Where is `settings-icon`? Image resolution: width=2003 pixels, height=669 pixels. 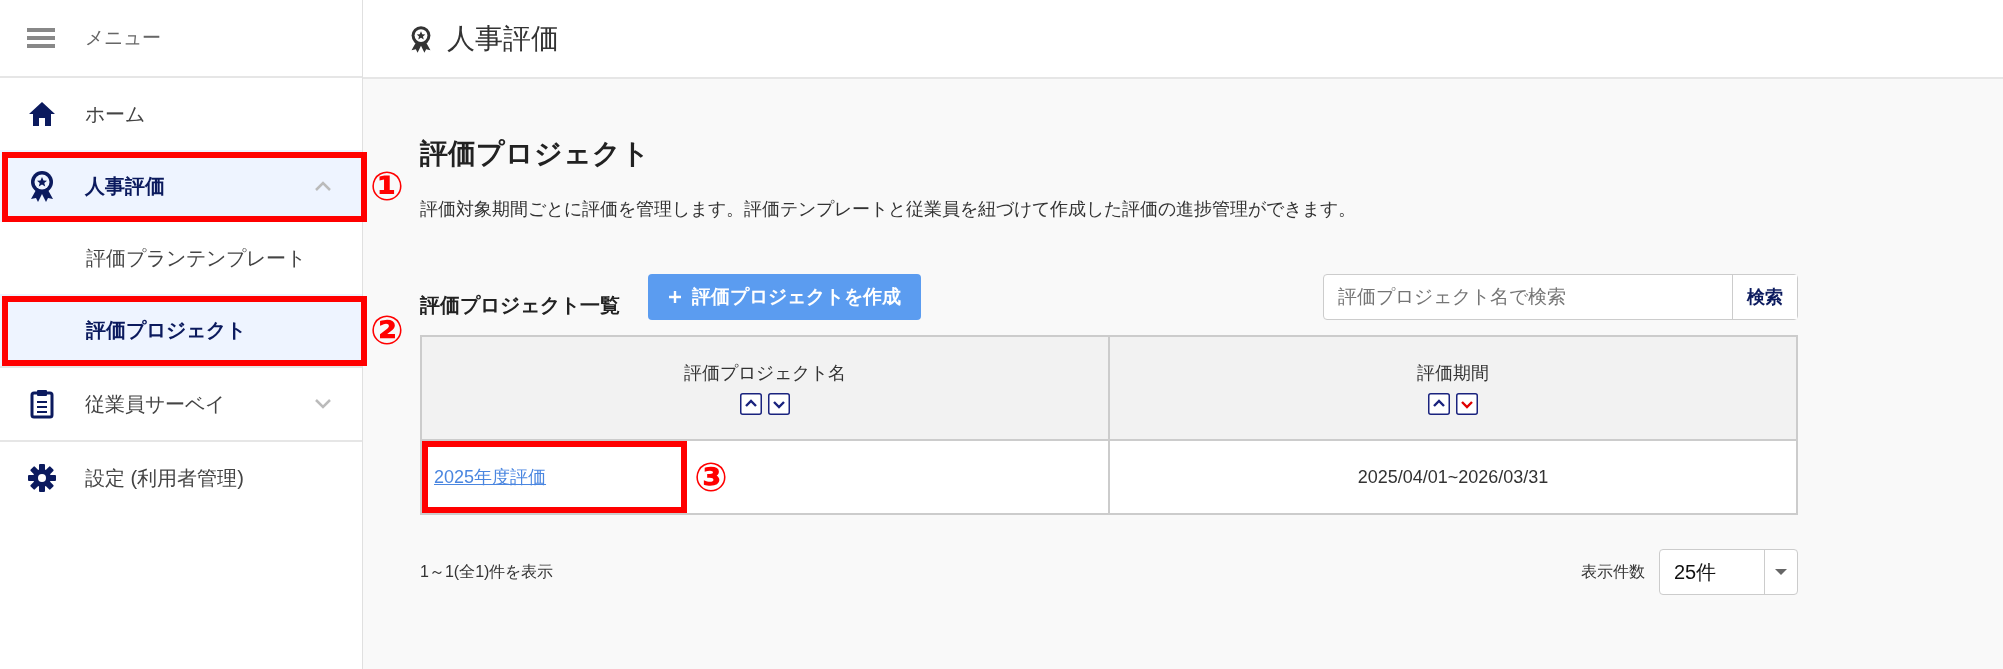
settings-icon is located at coordinates (42, 478).